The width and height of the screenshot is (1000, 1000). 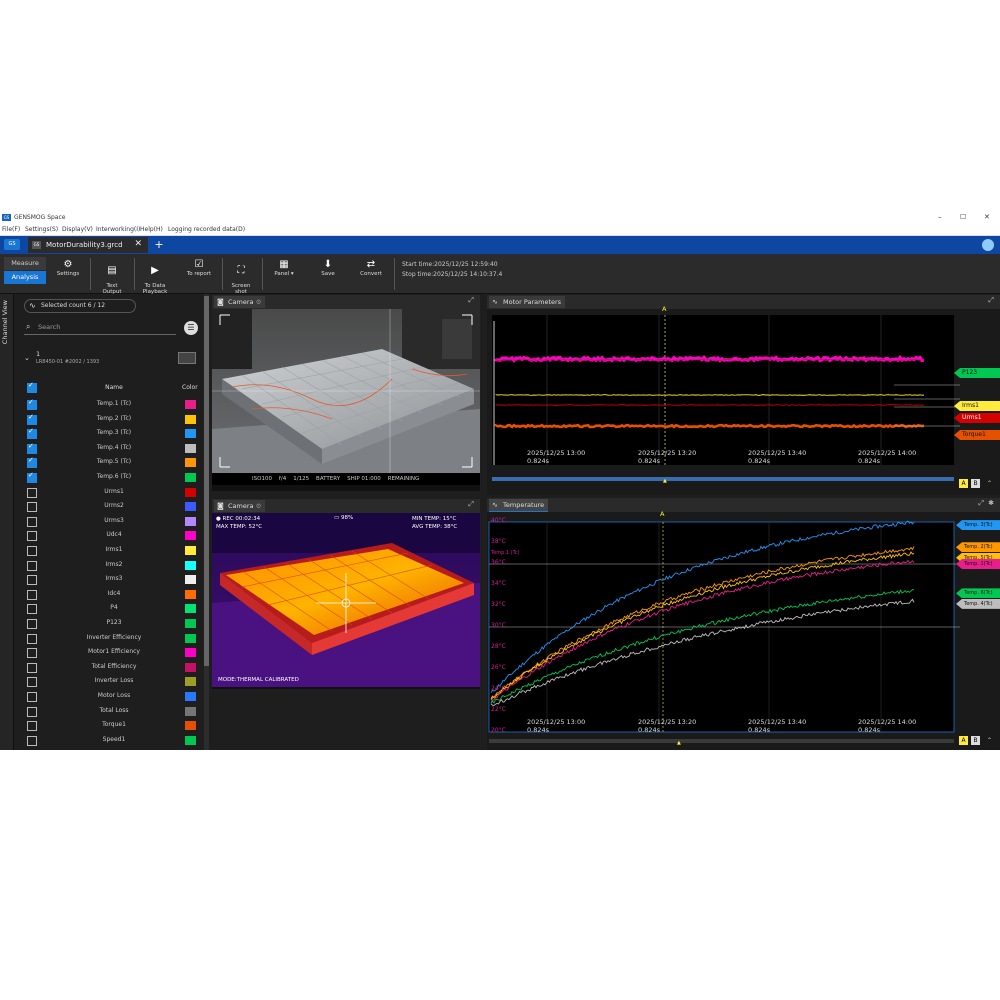 I want to click on channel-row: Total Loss, so click(x=113, y=711).